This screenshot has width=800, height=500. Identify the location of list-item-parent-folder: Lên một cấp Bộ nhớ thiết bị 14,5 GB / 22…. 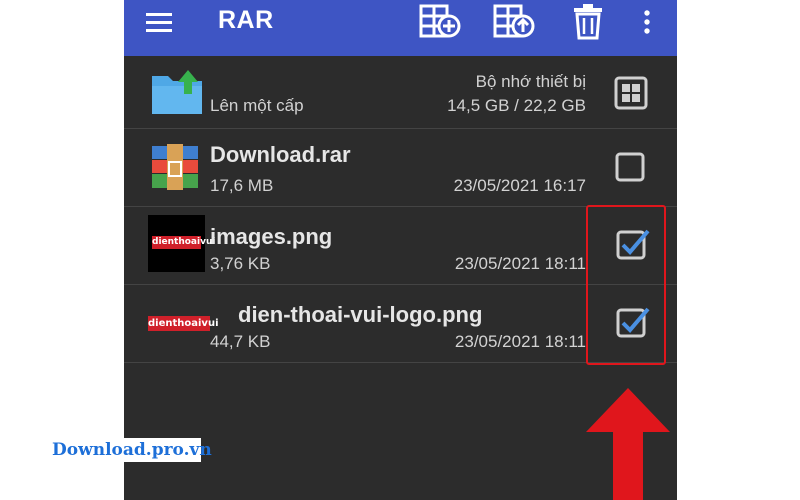
(400, 92).